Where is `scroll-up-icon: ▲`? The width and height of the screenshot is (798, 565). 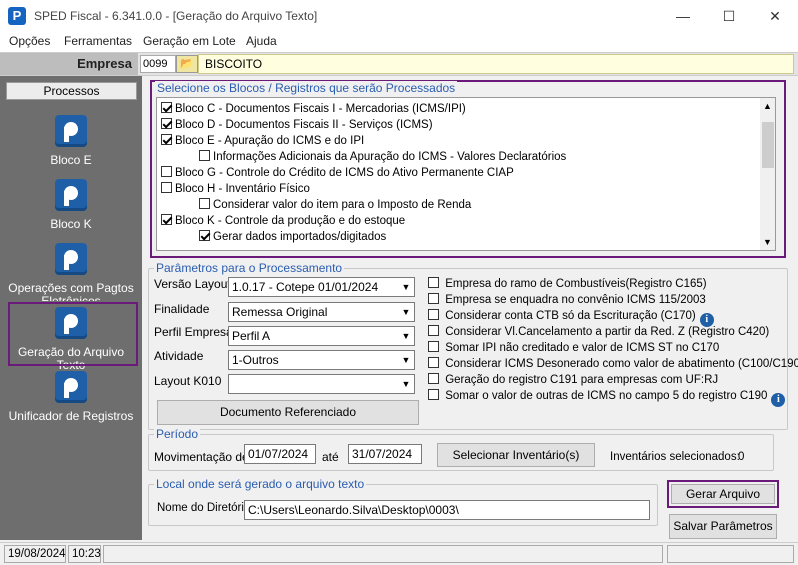 scroll-up-icon: ▲ is located at coordinates (767, 106).